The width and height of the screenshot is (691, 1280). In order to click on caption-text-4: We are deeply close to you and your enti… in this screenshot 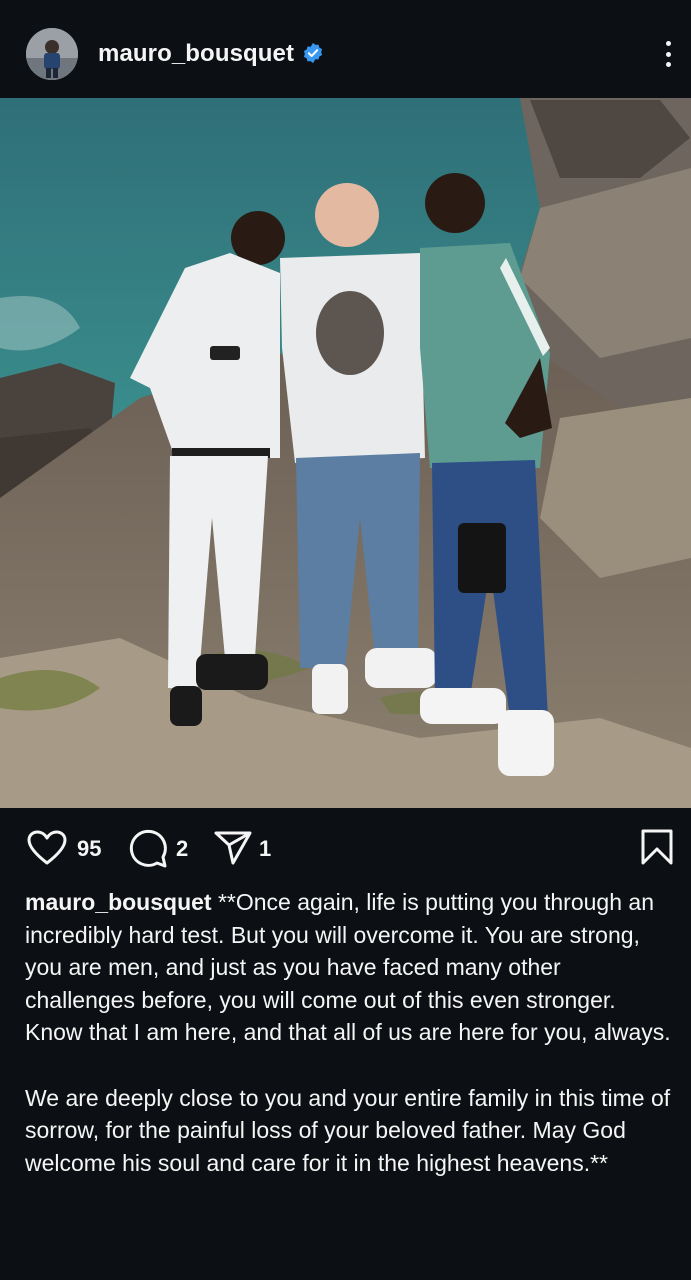, I will do `click(351, 1130)`.